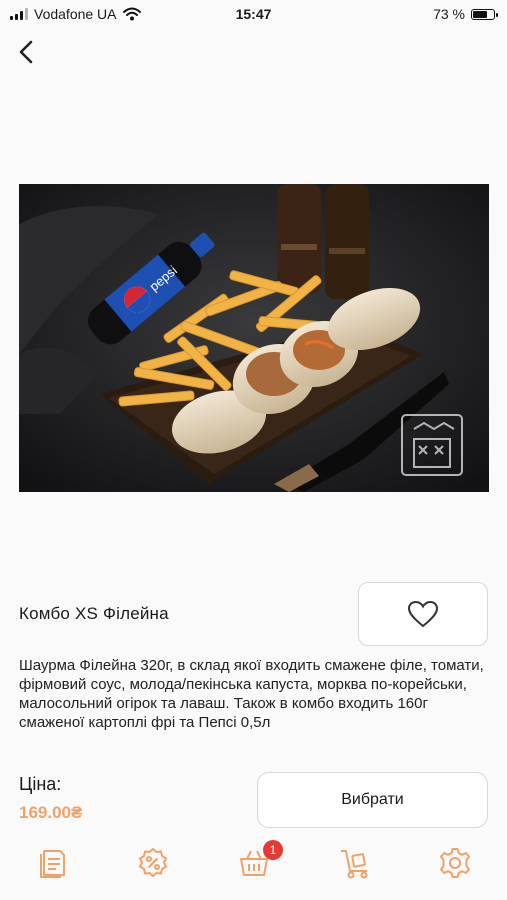 The image size is (507, 900). What do you see at coordinates (51, 812) in the screenshot?
I see `price-value: 169.00₴` at bounding box center [51, 812].